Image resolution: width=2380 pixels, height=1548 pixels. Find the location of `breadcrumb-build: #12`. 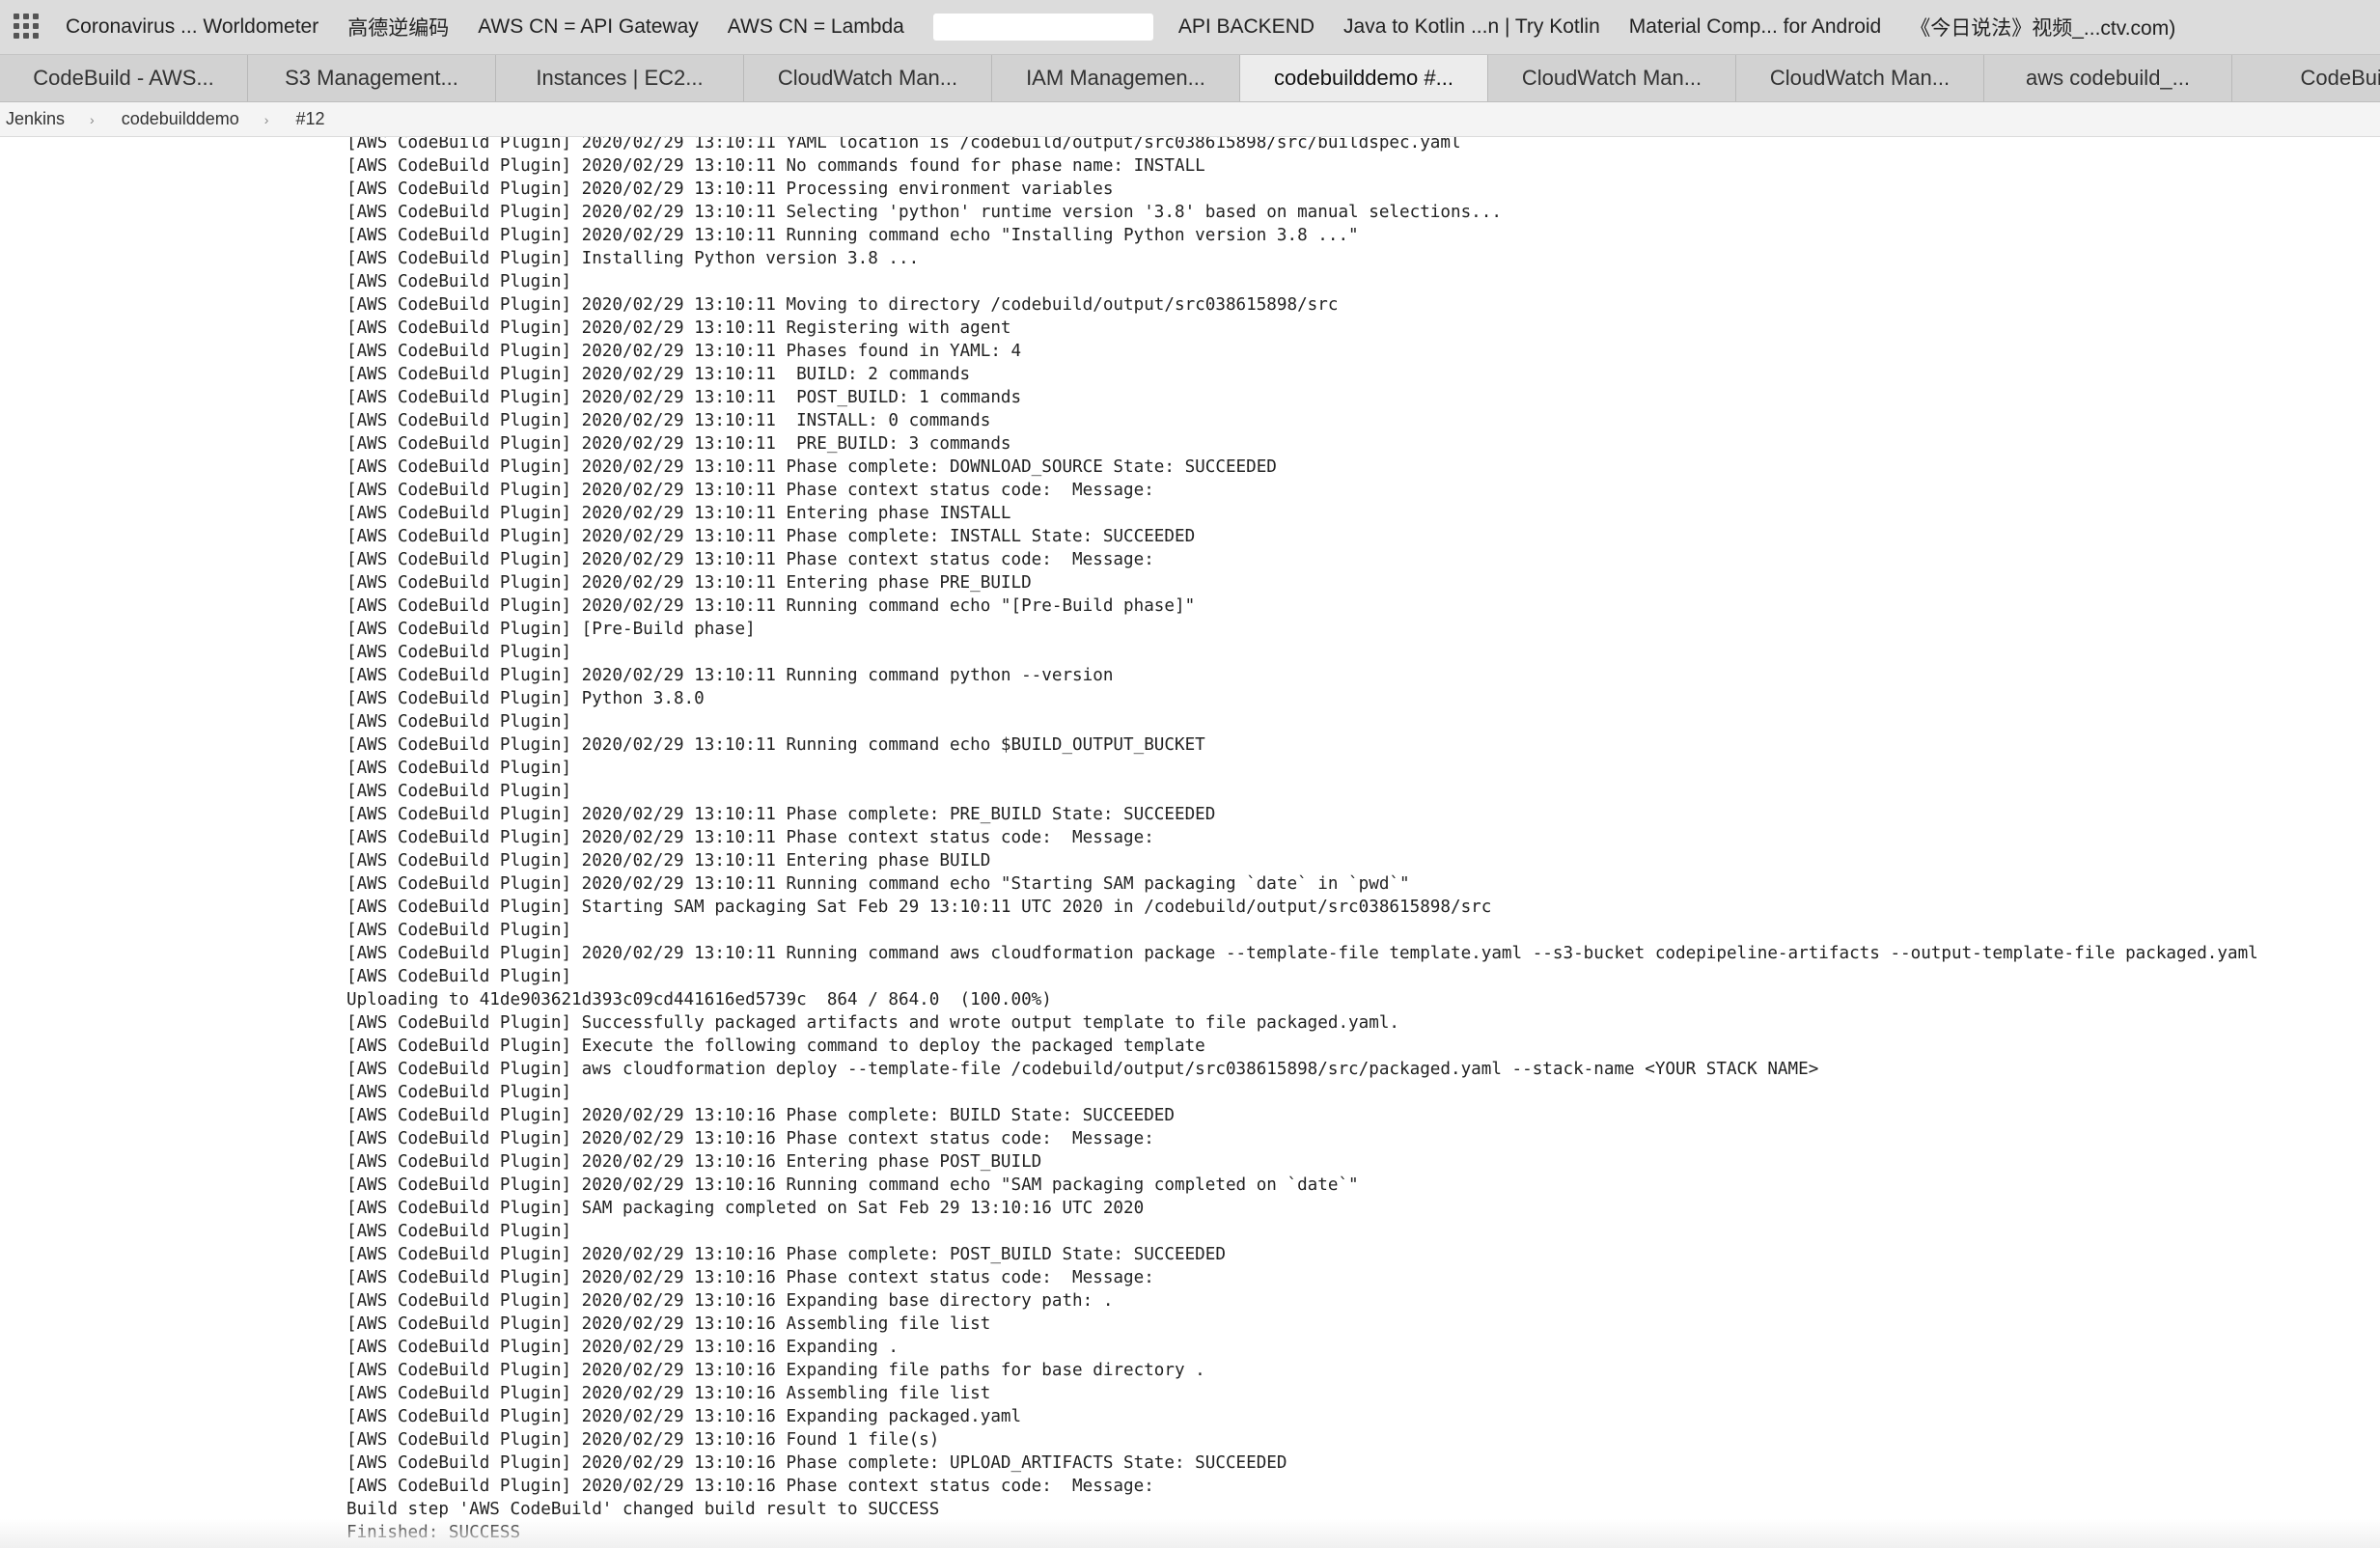

breadcrumb-build: #12 is located at coordinates (315, 119).